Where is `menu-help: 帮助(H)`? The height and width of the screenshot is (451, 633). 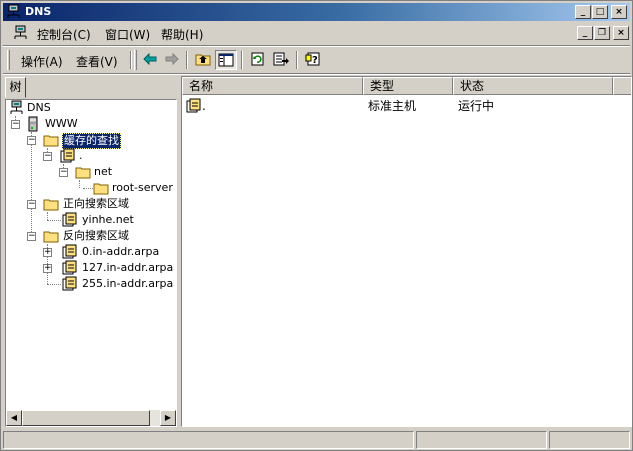 menu-help: 帮助(H) is located at coordinates (182, 34).